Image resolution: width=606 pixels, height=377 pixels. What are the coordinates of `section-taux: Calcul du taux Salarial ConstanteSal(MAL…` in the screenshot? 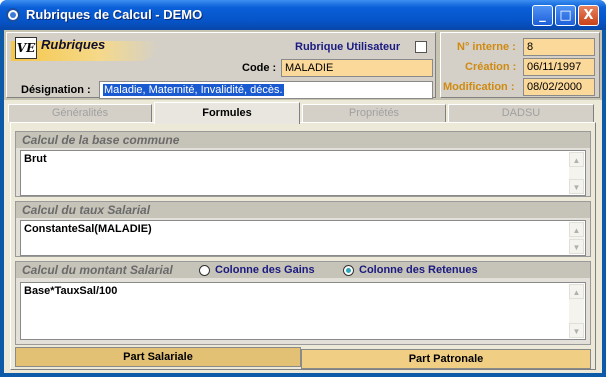 It's located at (303, 229).